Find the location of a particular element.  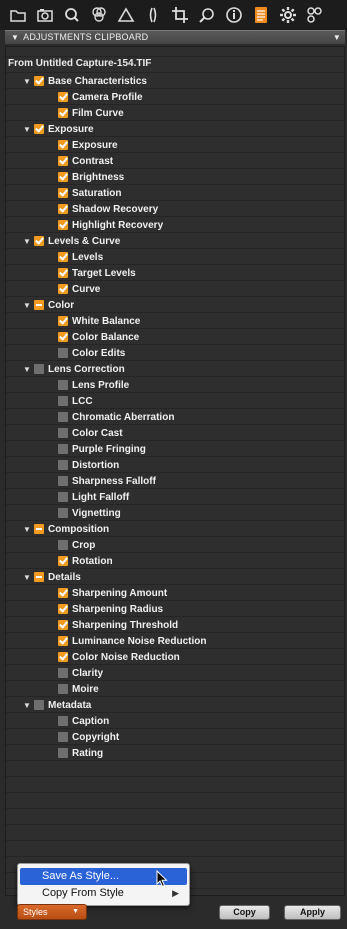

item-row: Moire is located at coordinates (78, 689).